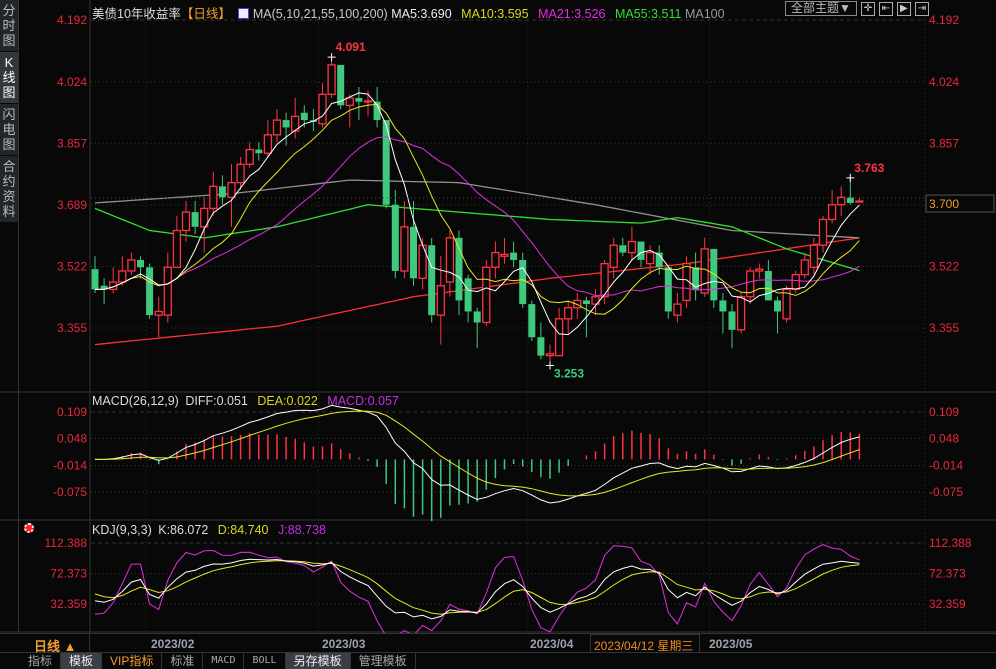 The height and width of the screenshot is (669, 996). What do you see at coordinates (550, 365) in the screenshot?
I see `extreme-marker` at bounding box center [550, 365].